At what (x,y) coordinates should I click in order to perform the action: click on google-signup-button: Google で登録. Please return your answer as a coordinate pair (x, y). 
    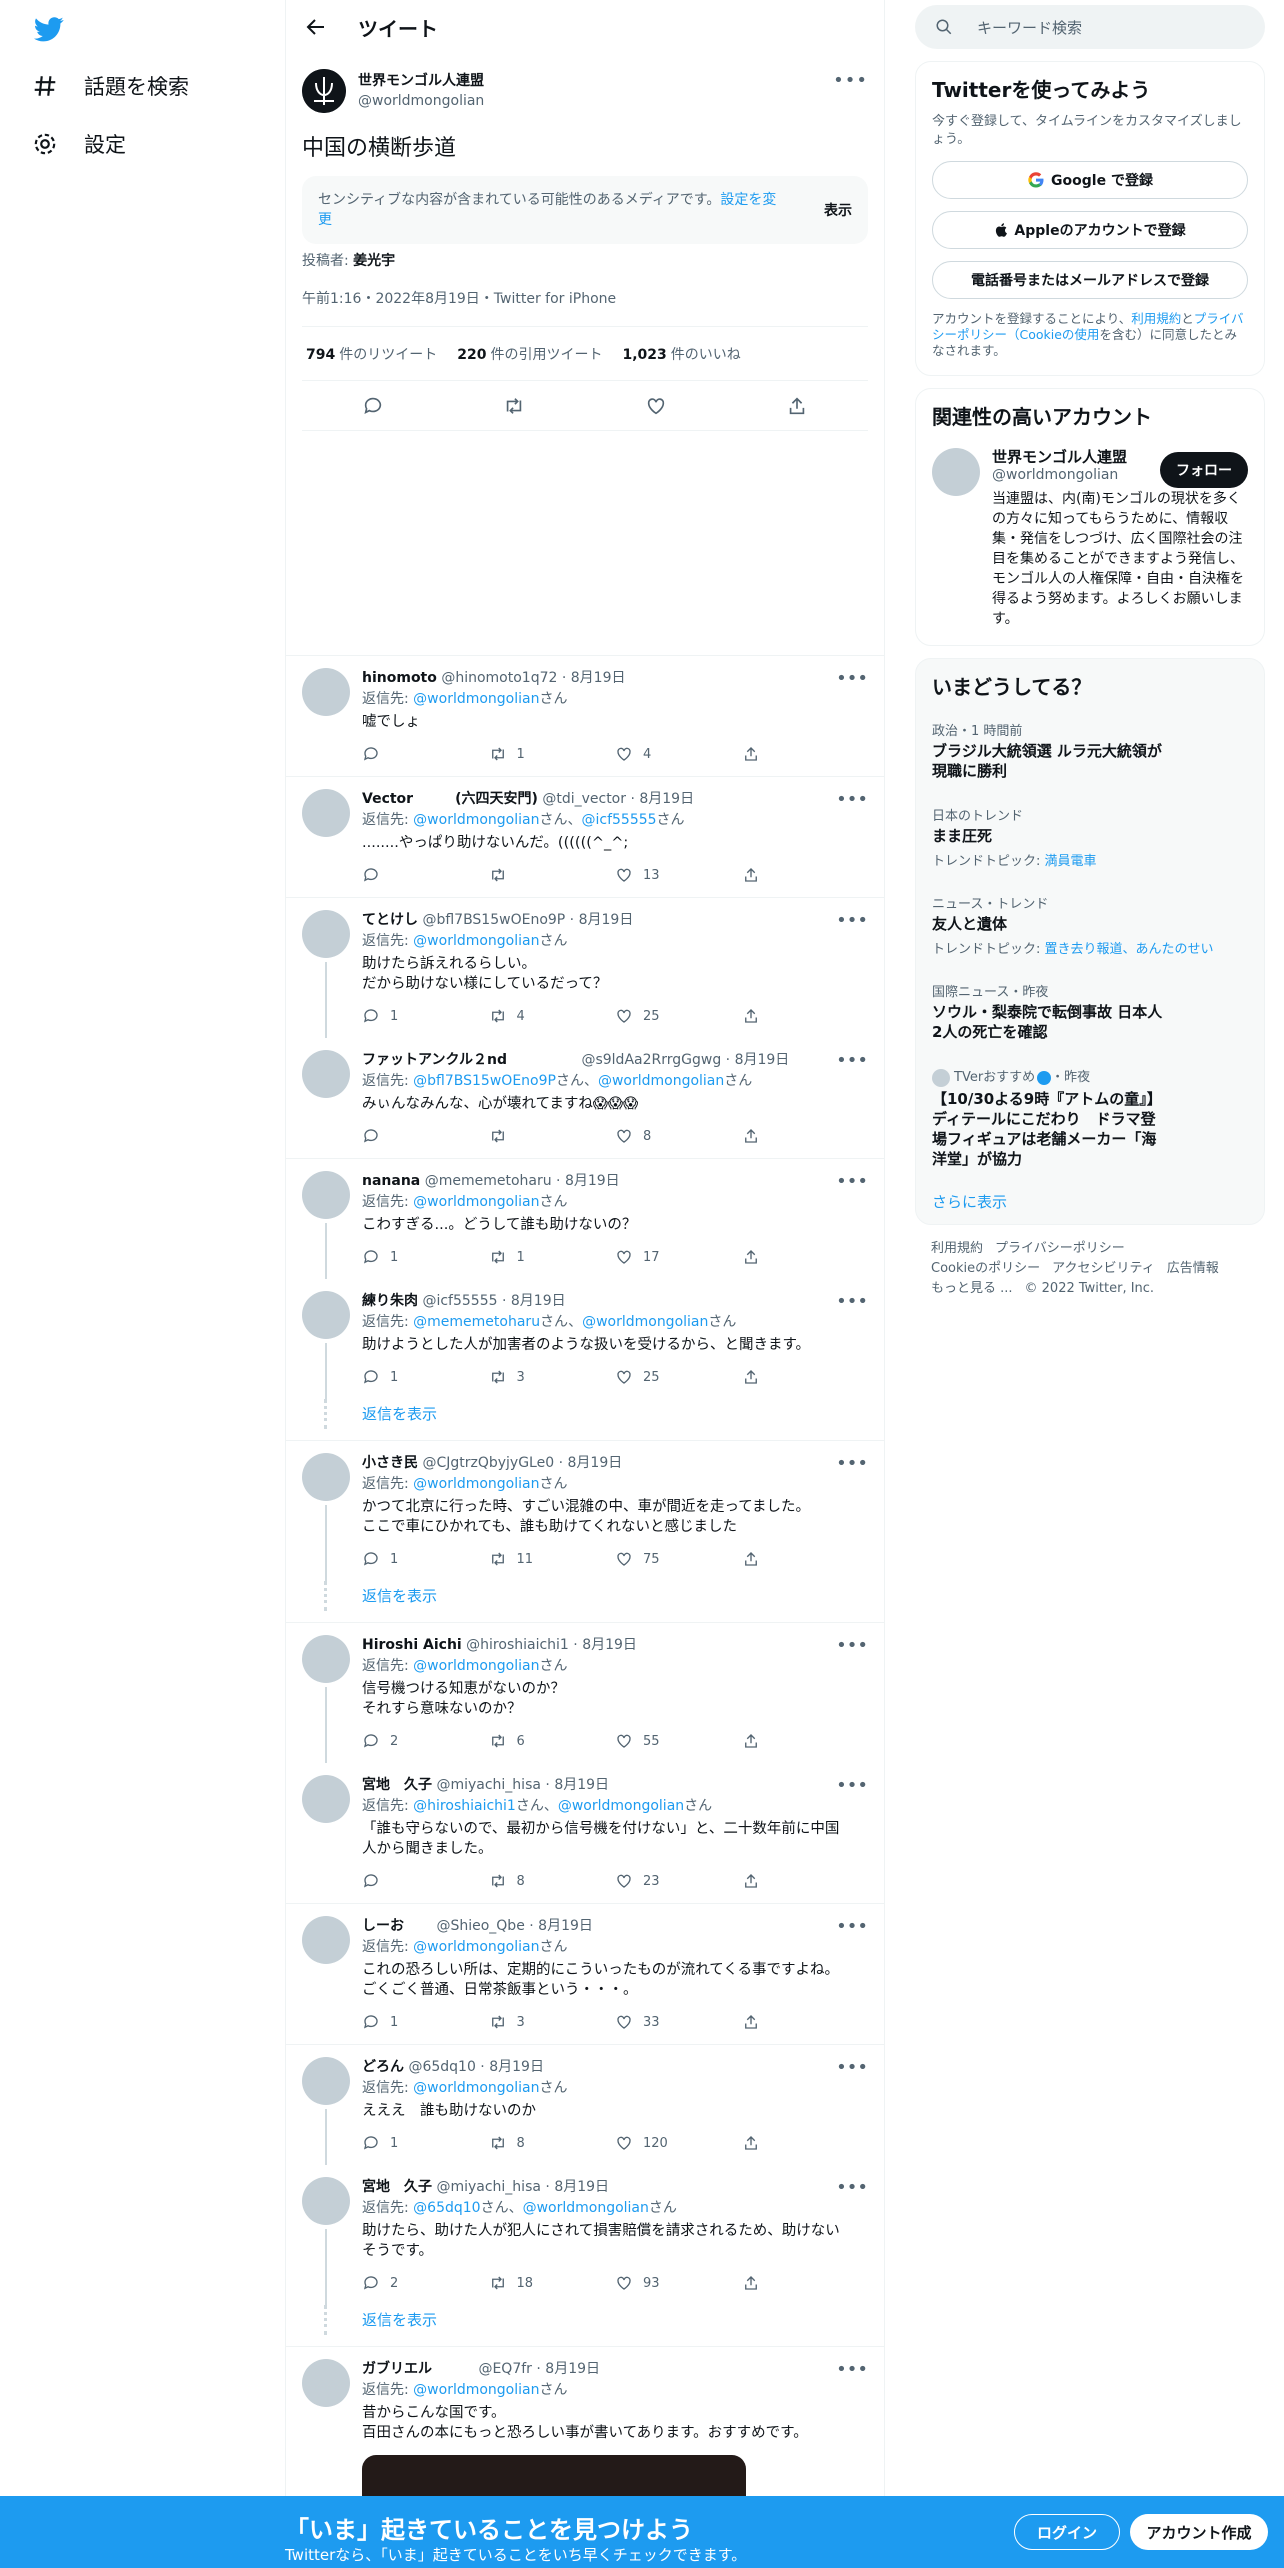
    Looking at the image, I should click on (1090, 180).